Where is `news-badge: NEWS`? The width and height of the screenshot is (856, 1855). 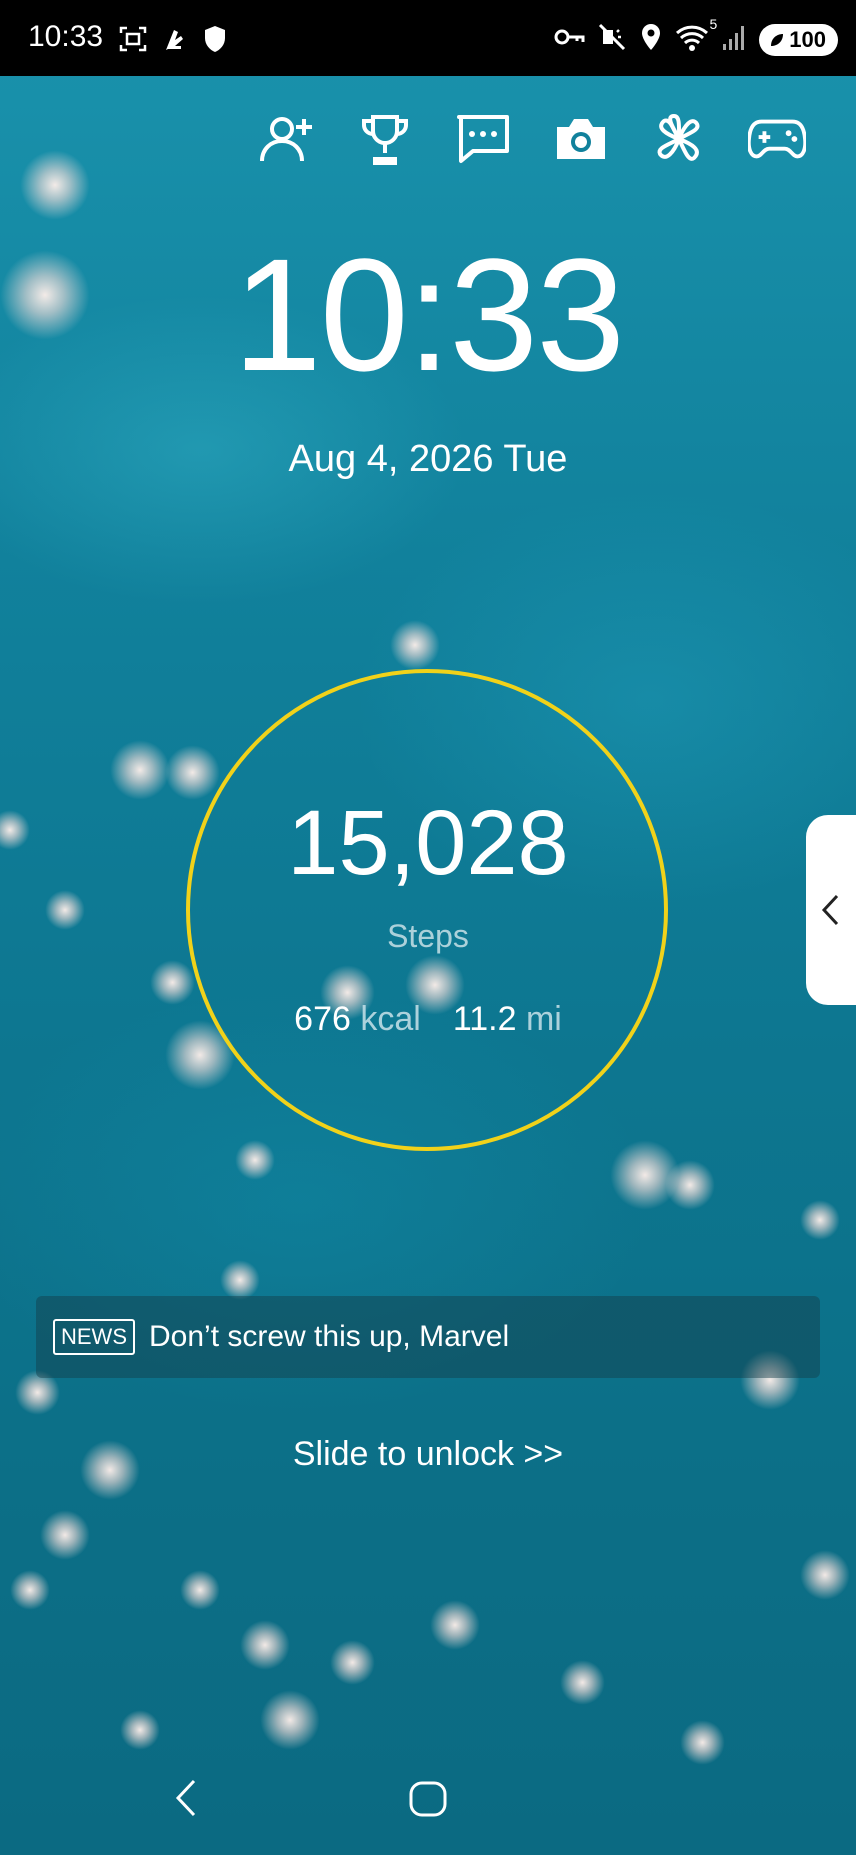 news-badge: NEWS is located at coordinates (94, 1337).